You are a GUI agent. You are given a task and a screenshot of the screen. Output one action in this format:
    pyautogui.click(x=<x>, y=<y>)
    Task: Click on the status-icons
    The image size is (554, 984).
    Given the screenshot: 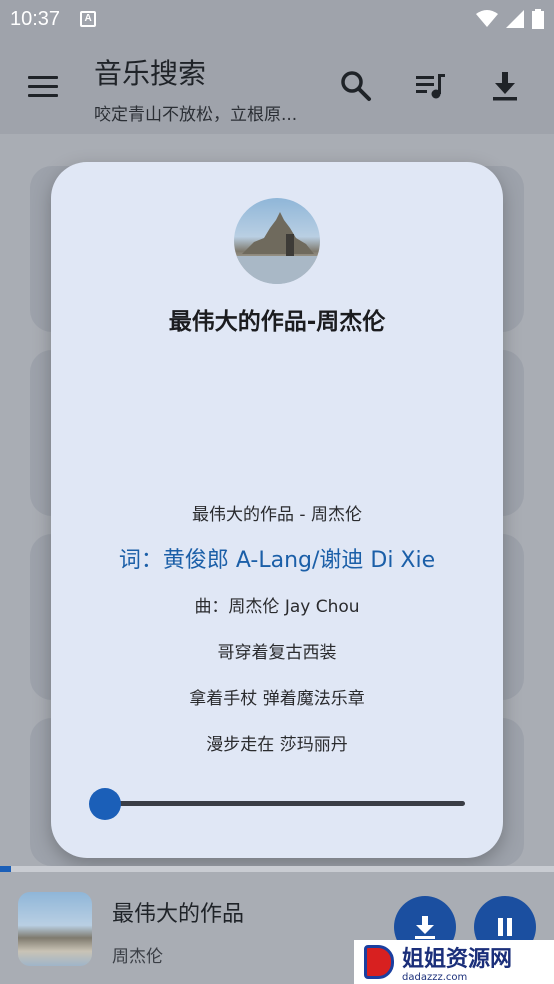 What is the action you would take?
    pyautogui.click(x=510, y=19)
    